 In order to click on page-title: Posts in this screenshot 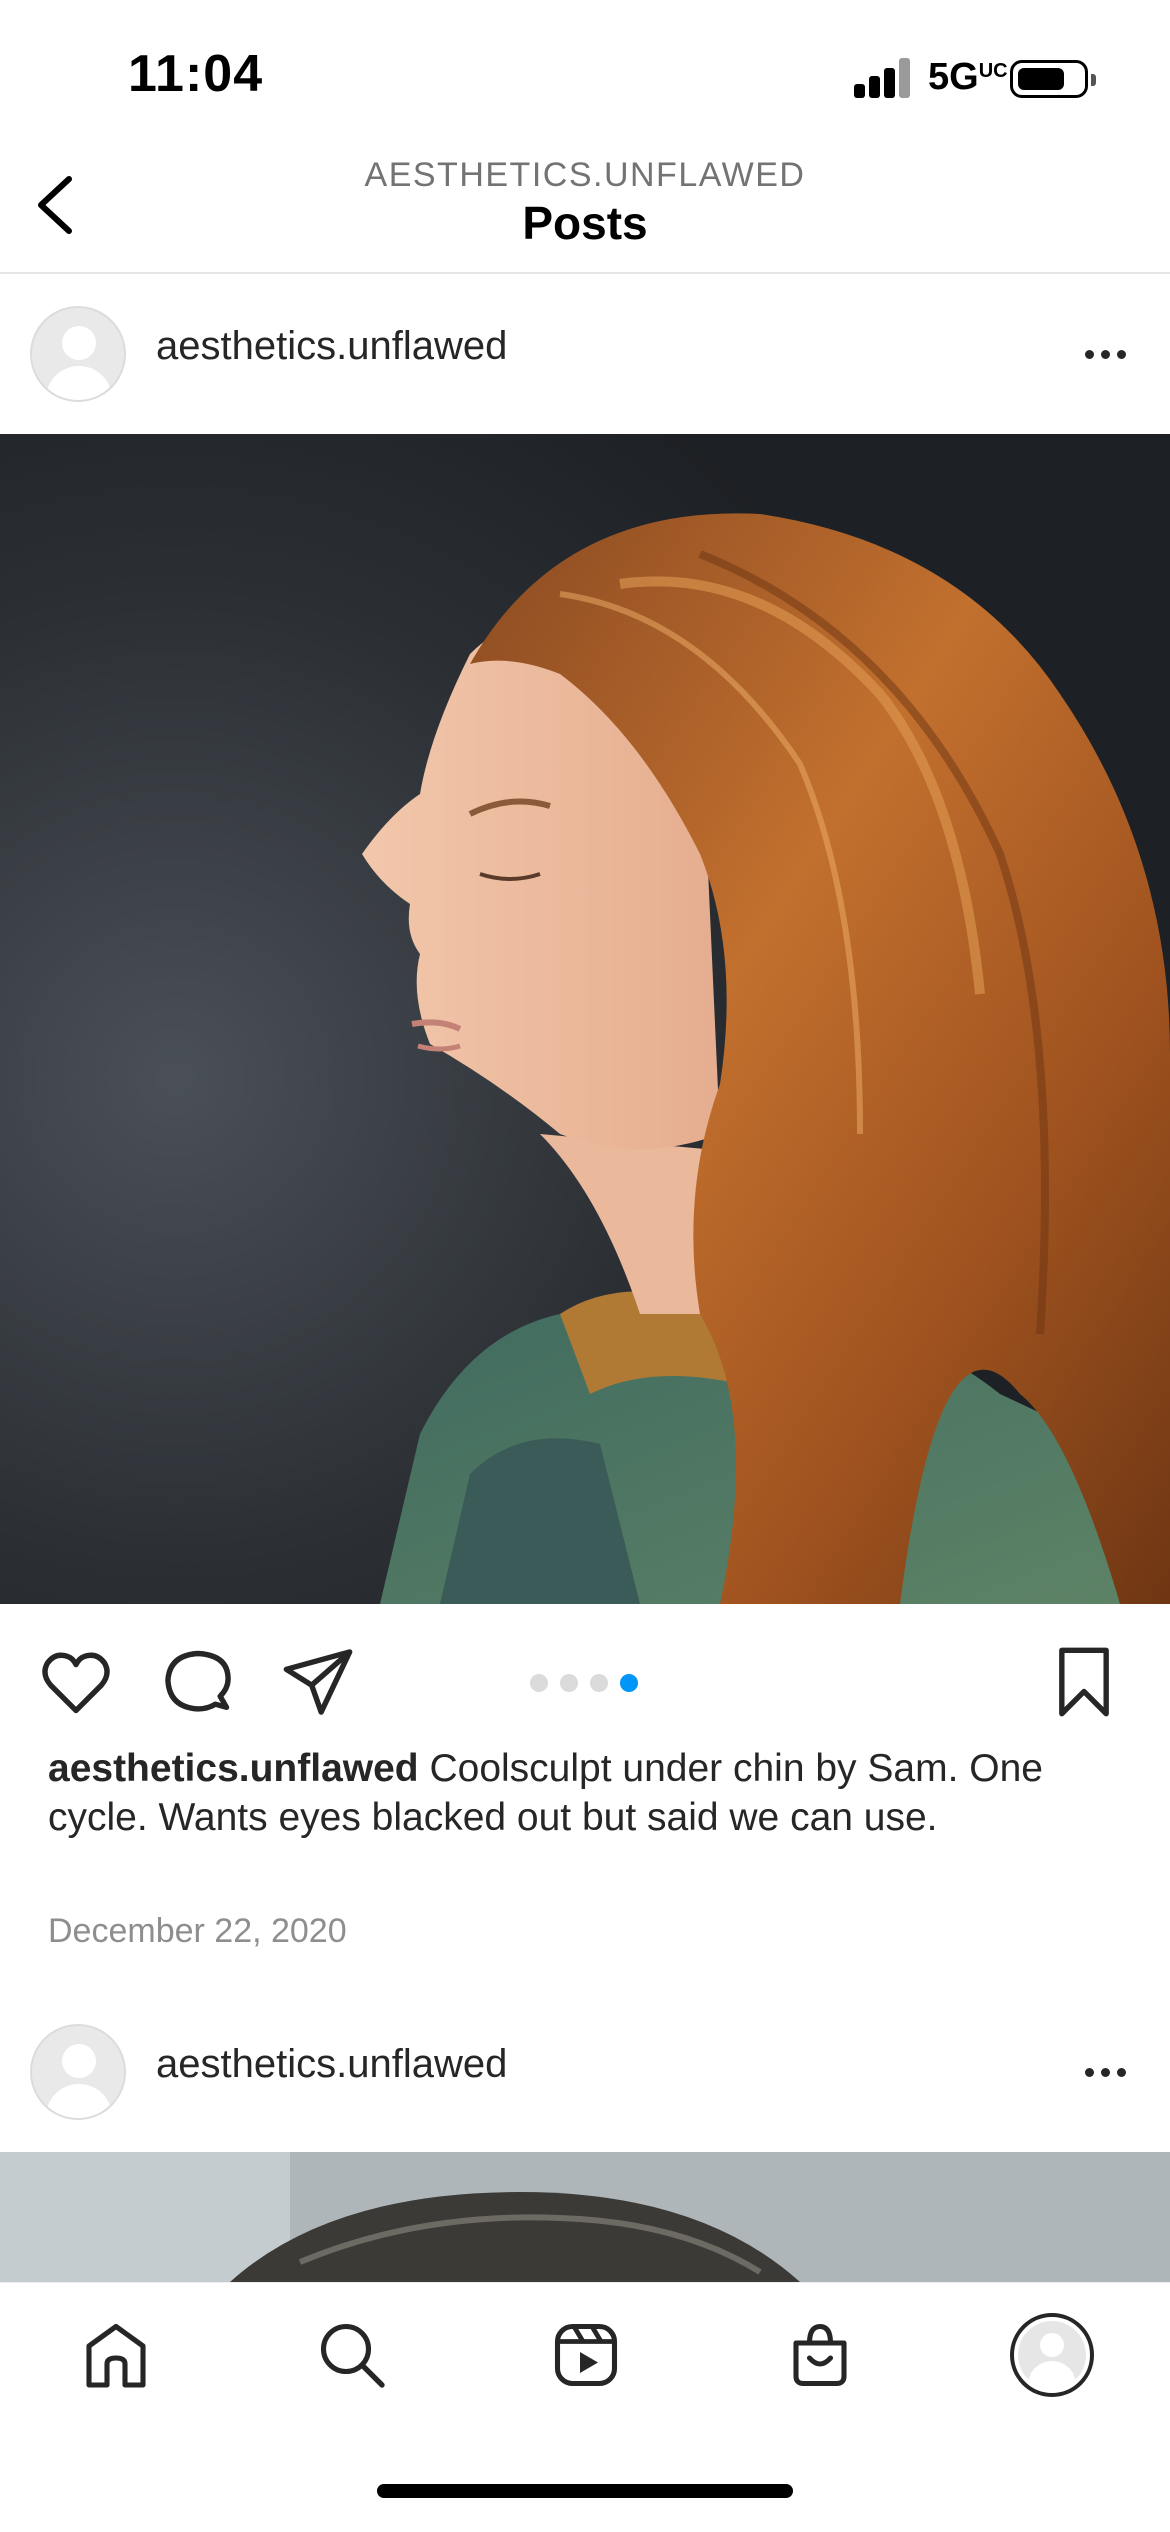, I will do `click(585, 223)`.